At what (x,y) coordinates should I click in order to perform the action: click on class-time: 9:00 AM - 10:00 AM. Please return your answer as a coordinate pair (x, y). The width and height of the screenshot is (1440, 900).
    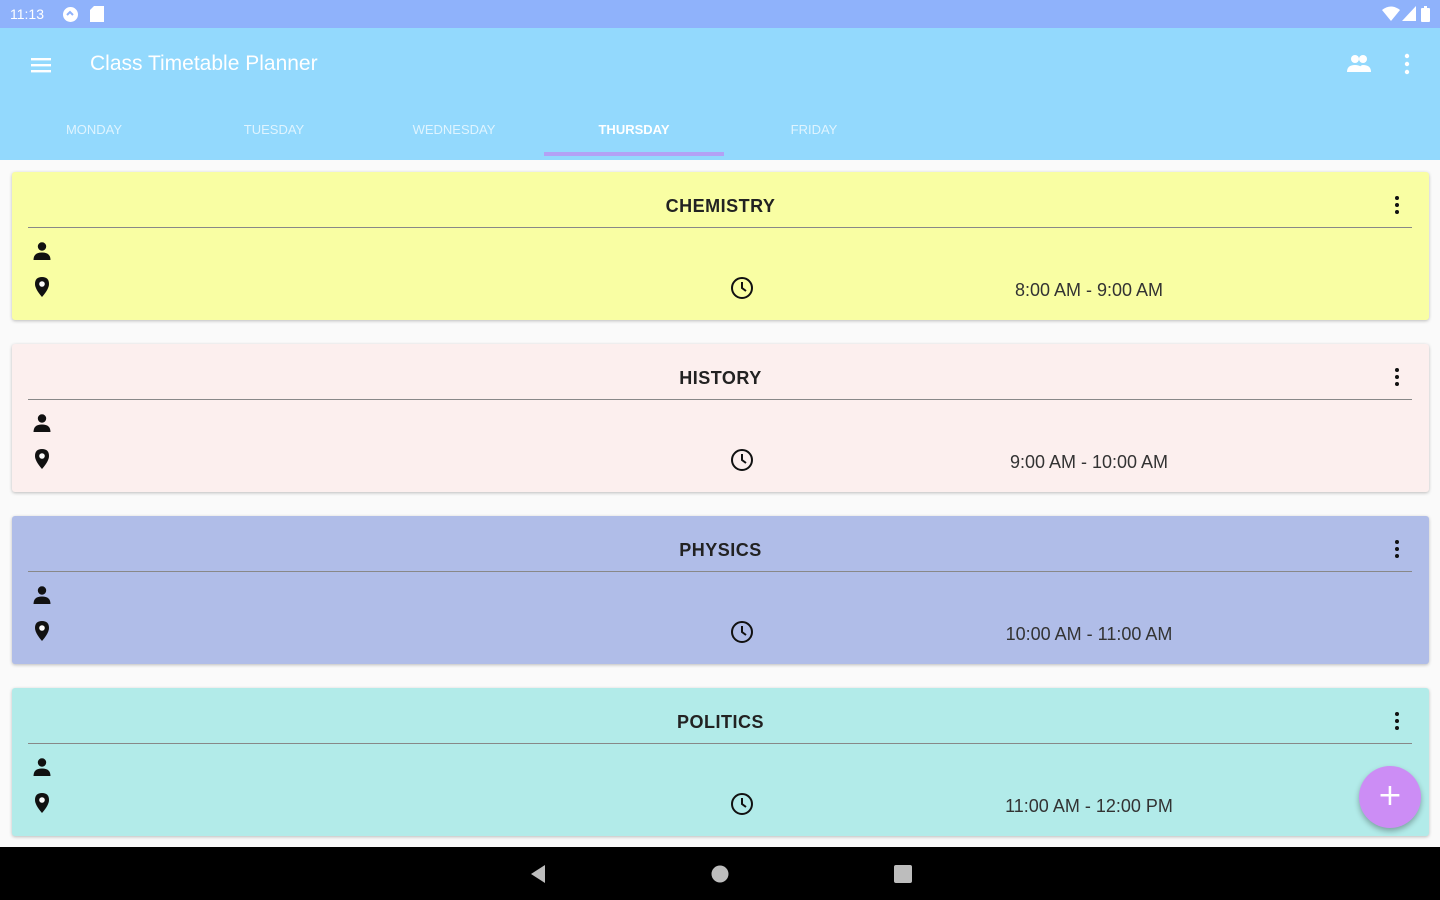
    Looking at the image, I should click on (1089, 462).